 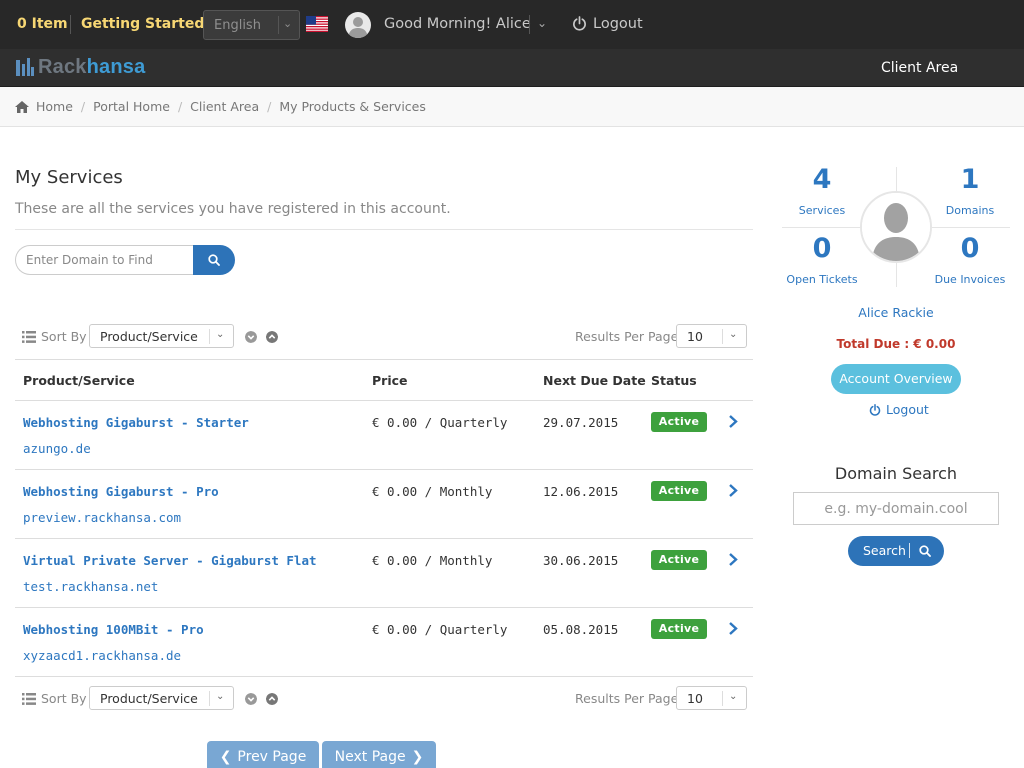 I want to click on open-tickets-count: 0, so click(x=822, y=248).